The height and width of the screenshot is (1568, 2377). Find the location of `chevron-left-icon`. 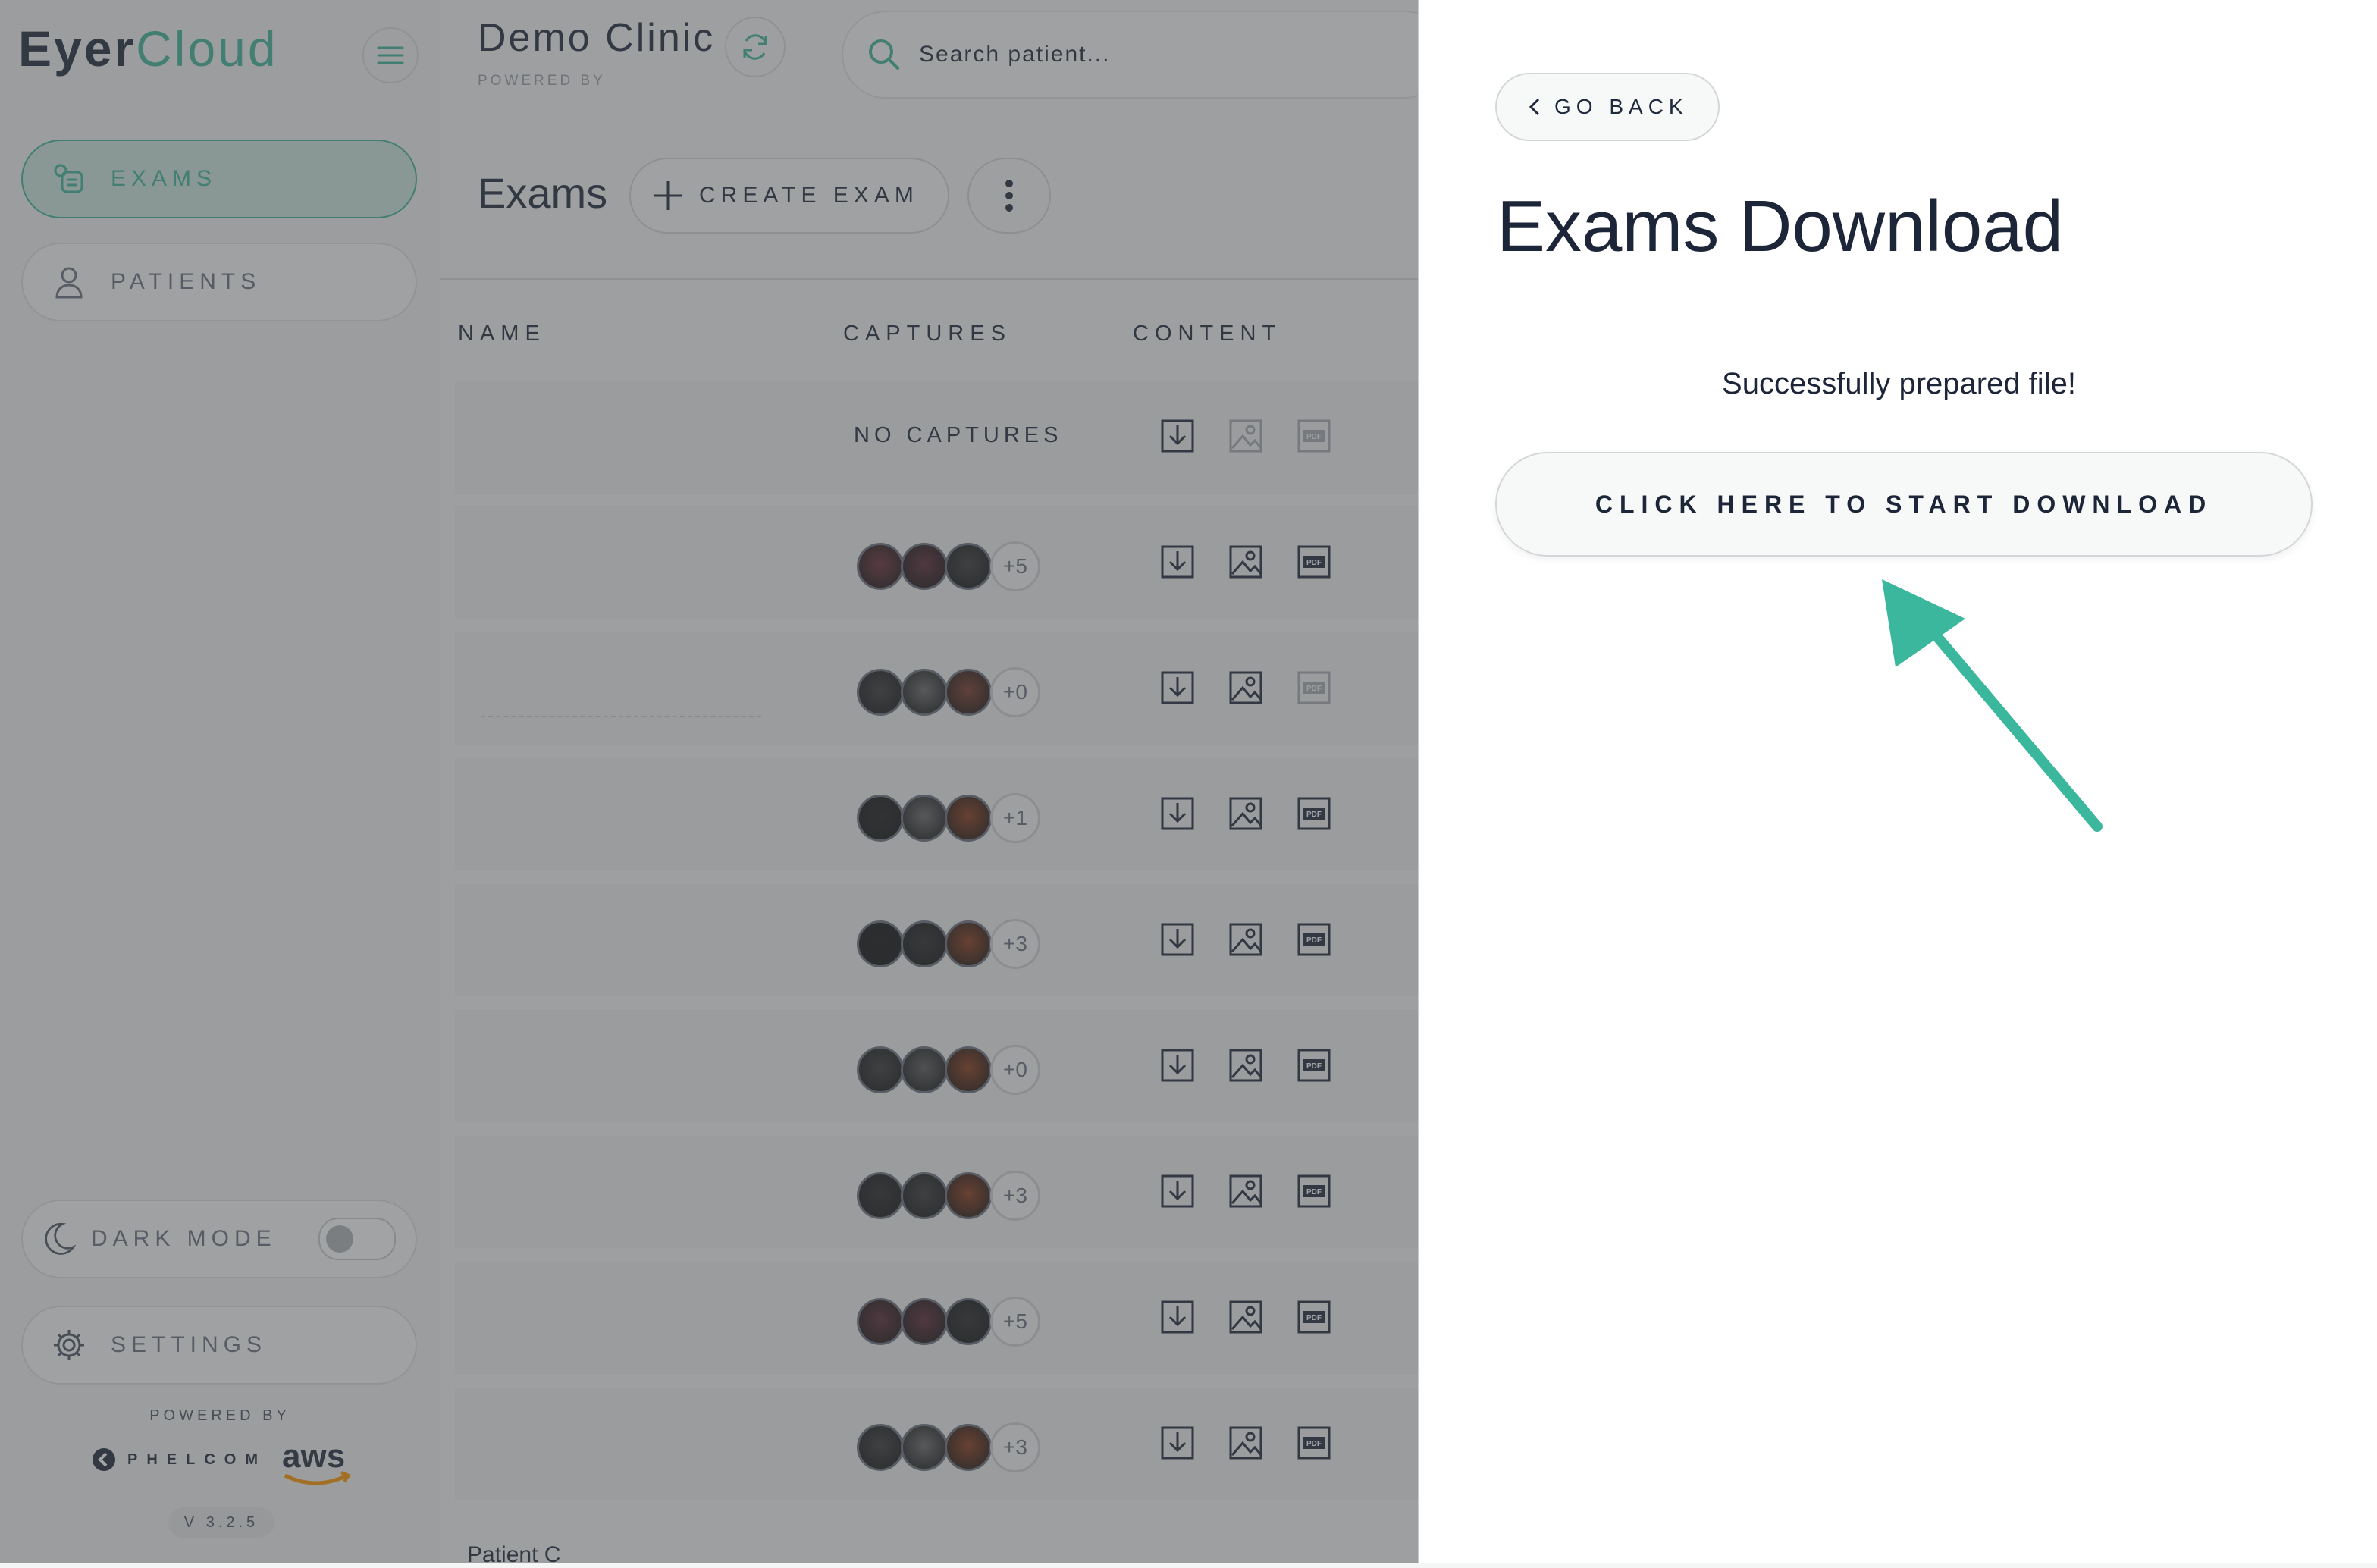

chevron-left-icon is located at coordinates (1534, 107).